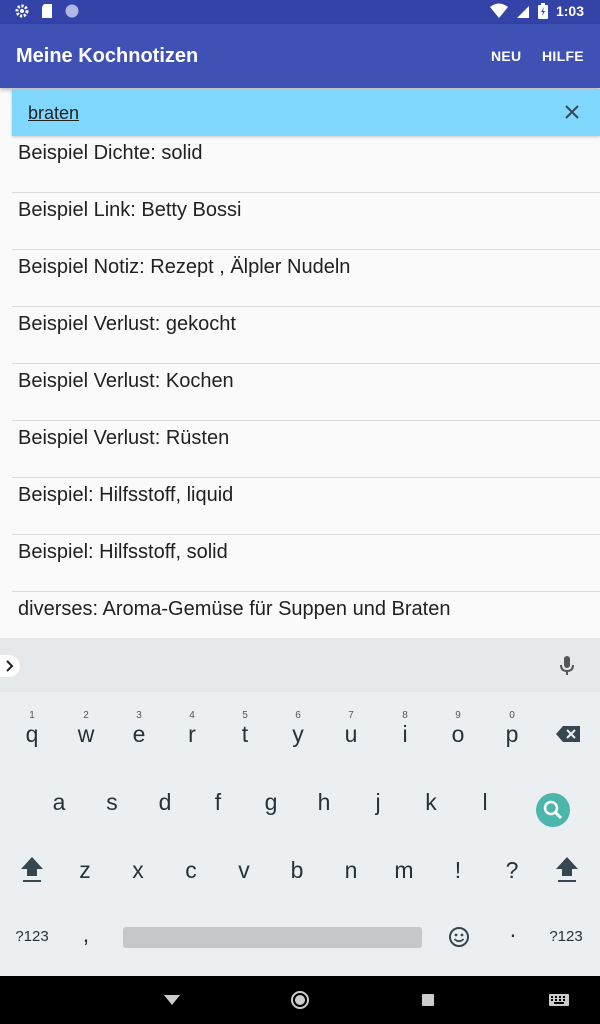 This screenshot has height=1024, width=600. I want to click on search-icon, so click(553, 810).